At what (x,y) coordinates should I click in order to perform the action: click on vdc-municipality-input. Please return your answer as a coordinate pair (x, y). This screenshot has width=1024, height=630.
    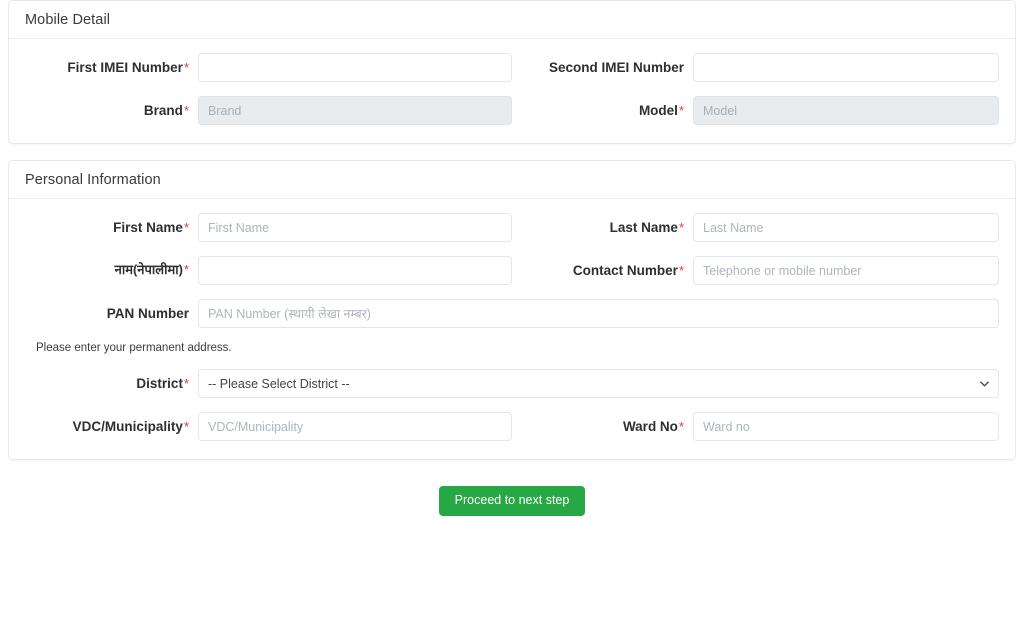
    Looking at the image, I should click on (355, 426).